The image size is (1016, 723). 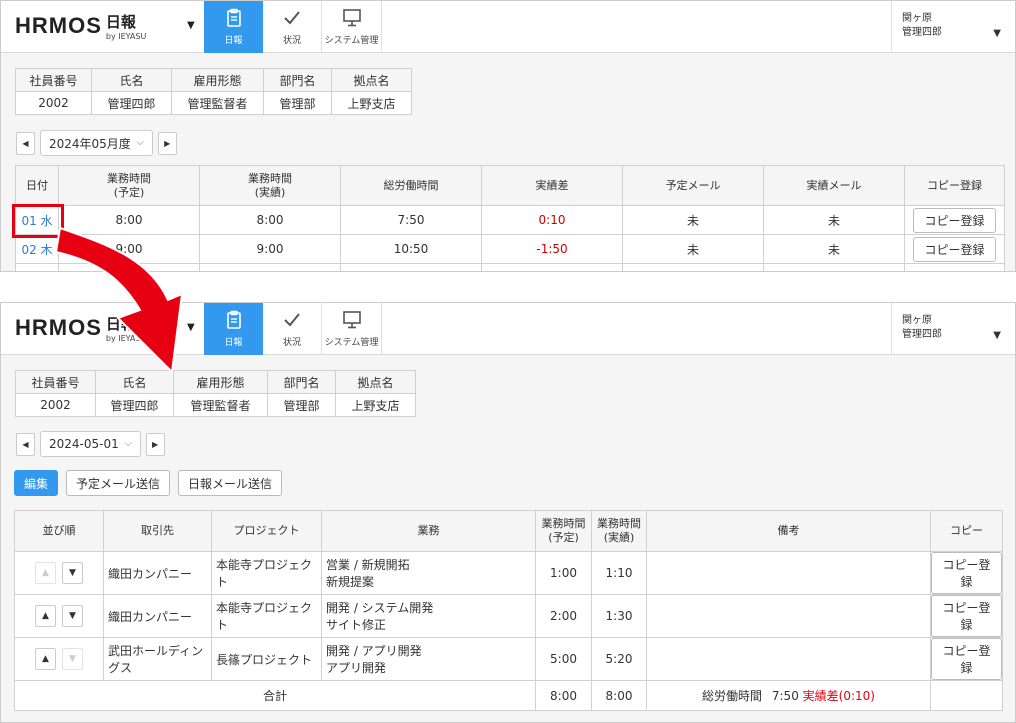 I want to click on total-plan-hours: 8:00, so click(x=563, y=695).